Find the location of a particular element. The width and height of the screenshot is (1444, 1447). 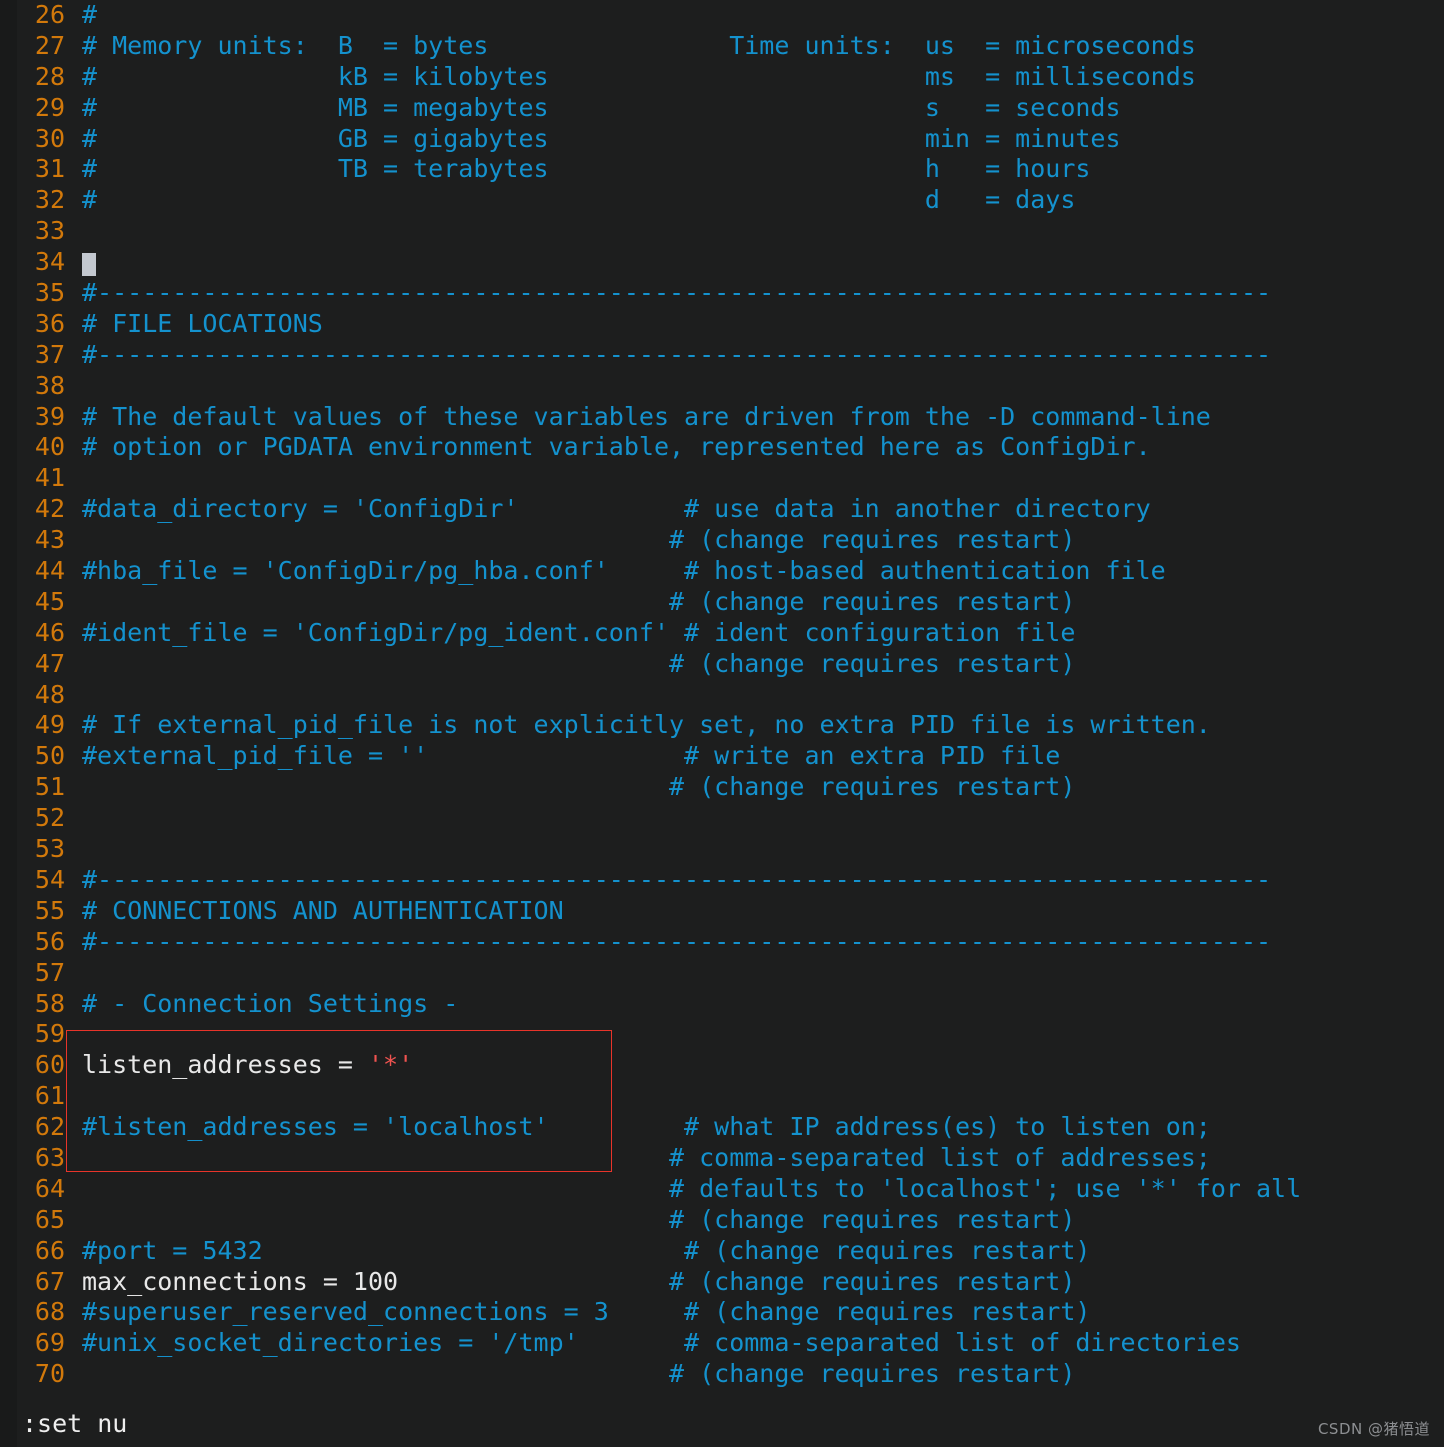

line-number: 40 is located at coordinates (49, 447).